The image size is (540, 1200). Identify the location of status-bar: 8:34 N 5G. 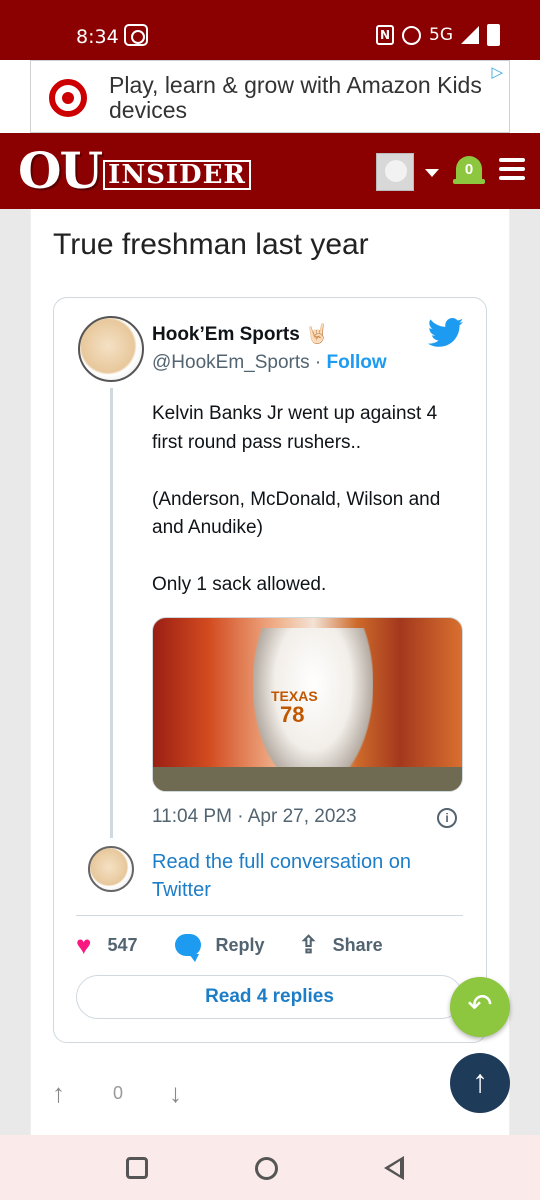
(270, 30).